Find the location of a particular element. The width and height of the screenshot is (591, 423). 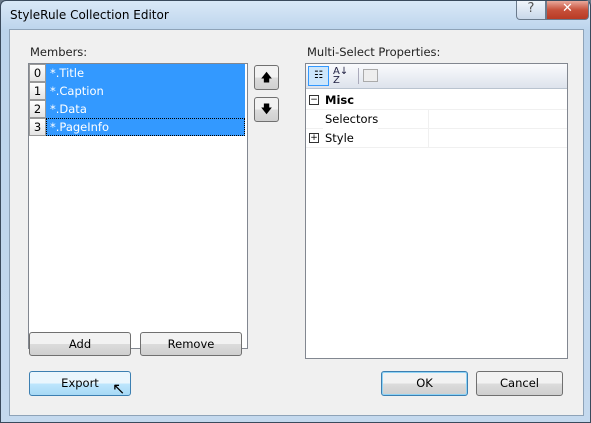

property-pages-icon is located at coordinates (370, 75).